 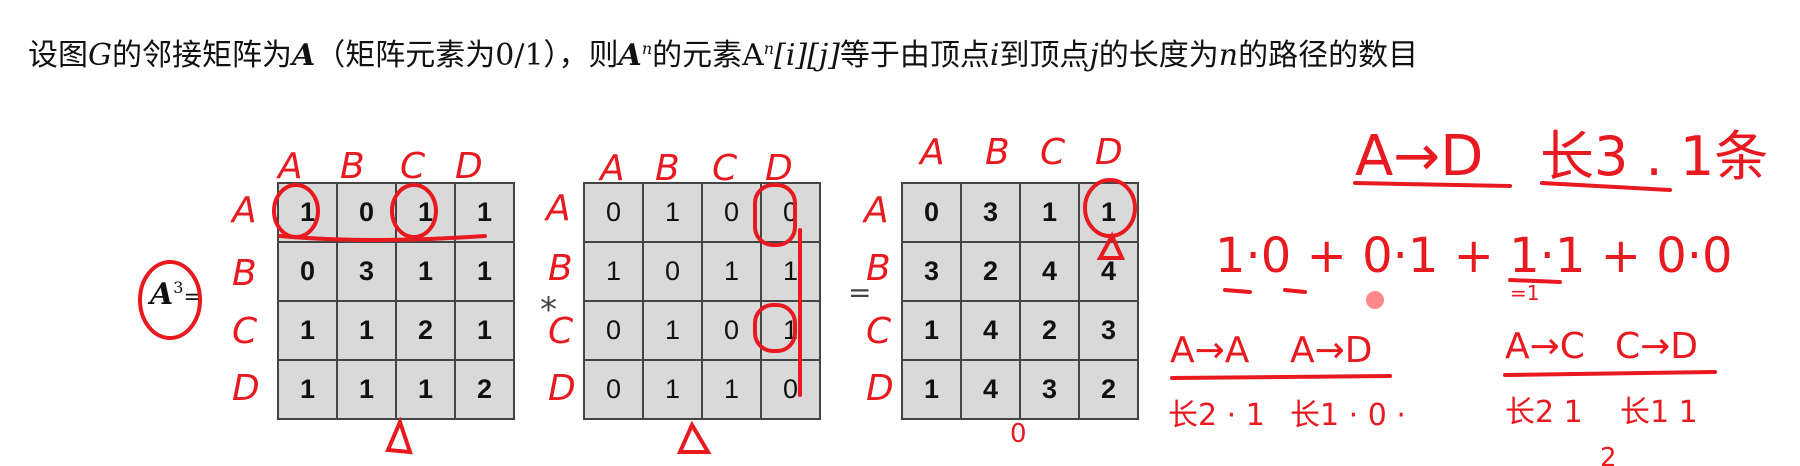 What do you see at coordinates (1545, 346) in the screenshot?
I see `path-ac: A→C` at bounding box center [1545, 346].